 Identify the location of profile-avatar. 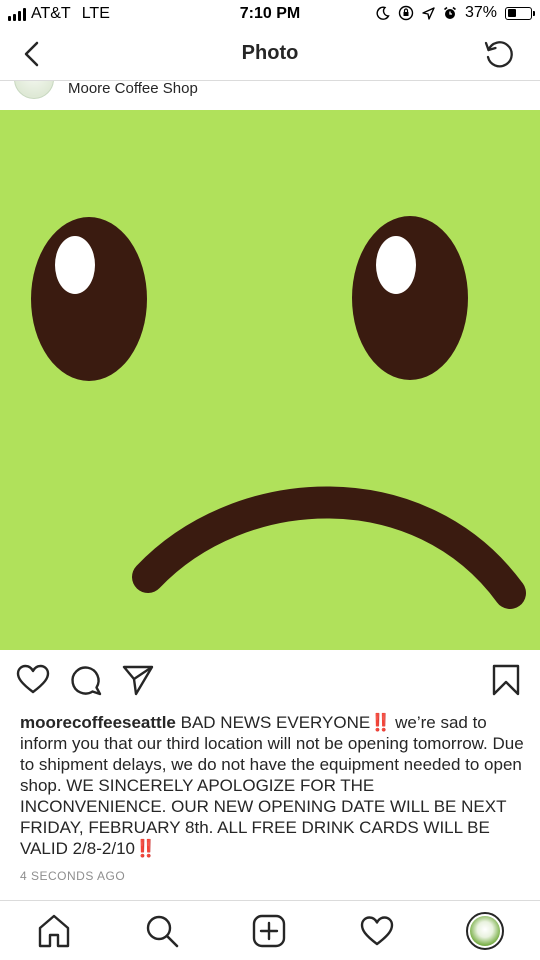
(485, 931).